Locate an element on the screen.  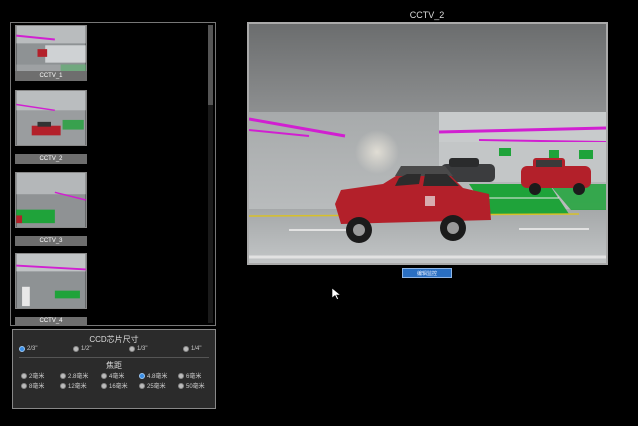
camera-2-preview is located at coordinates (51, 118).